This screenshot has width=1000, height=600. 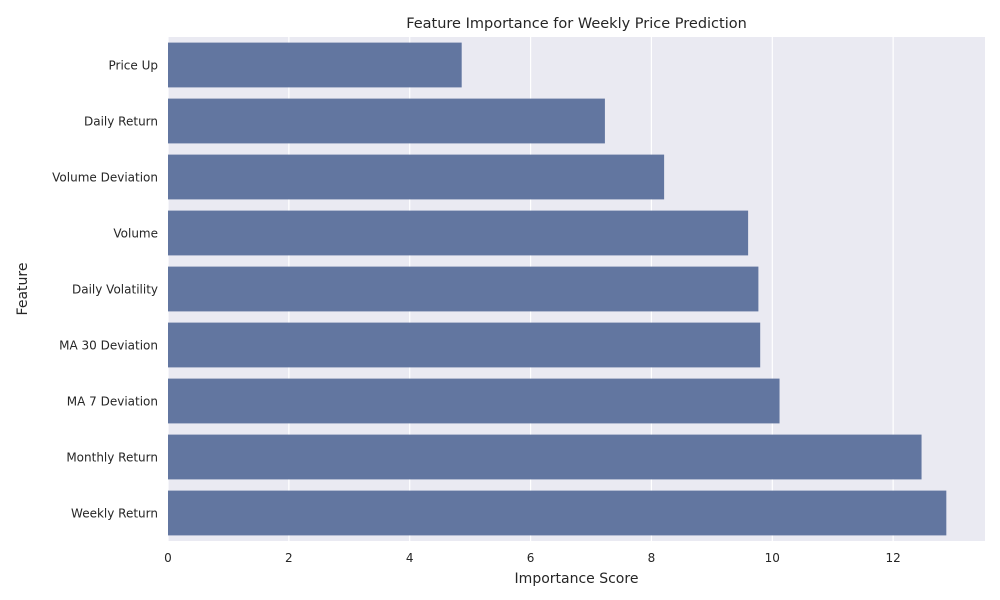 What do you see at coordinates (410, 558) in the screenshot?
I see `x-tick-label: 4` at bounding box center [410, 558].